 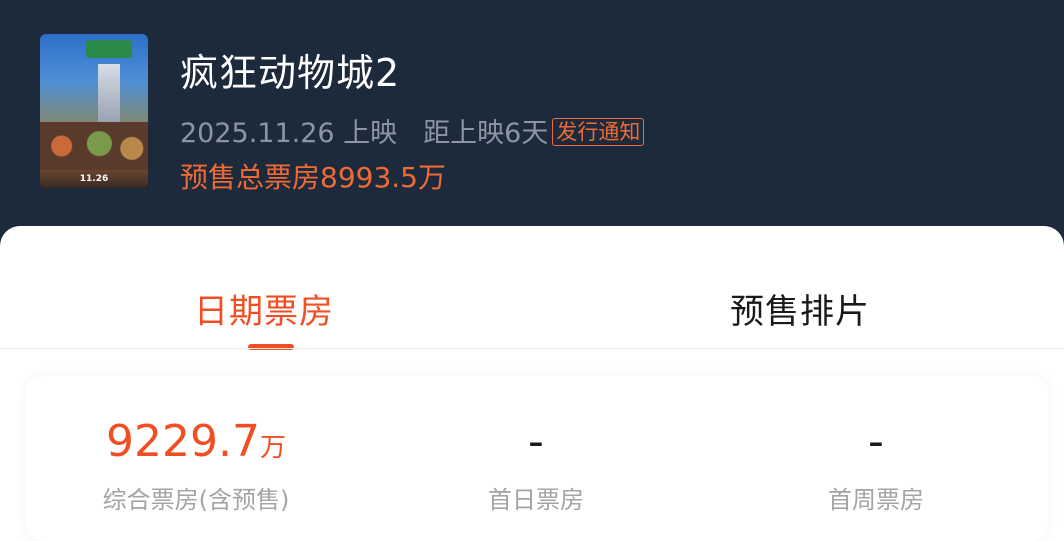 I want to click on presale-total: 预售总票房8993.5万, so click(x=313, y=177).